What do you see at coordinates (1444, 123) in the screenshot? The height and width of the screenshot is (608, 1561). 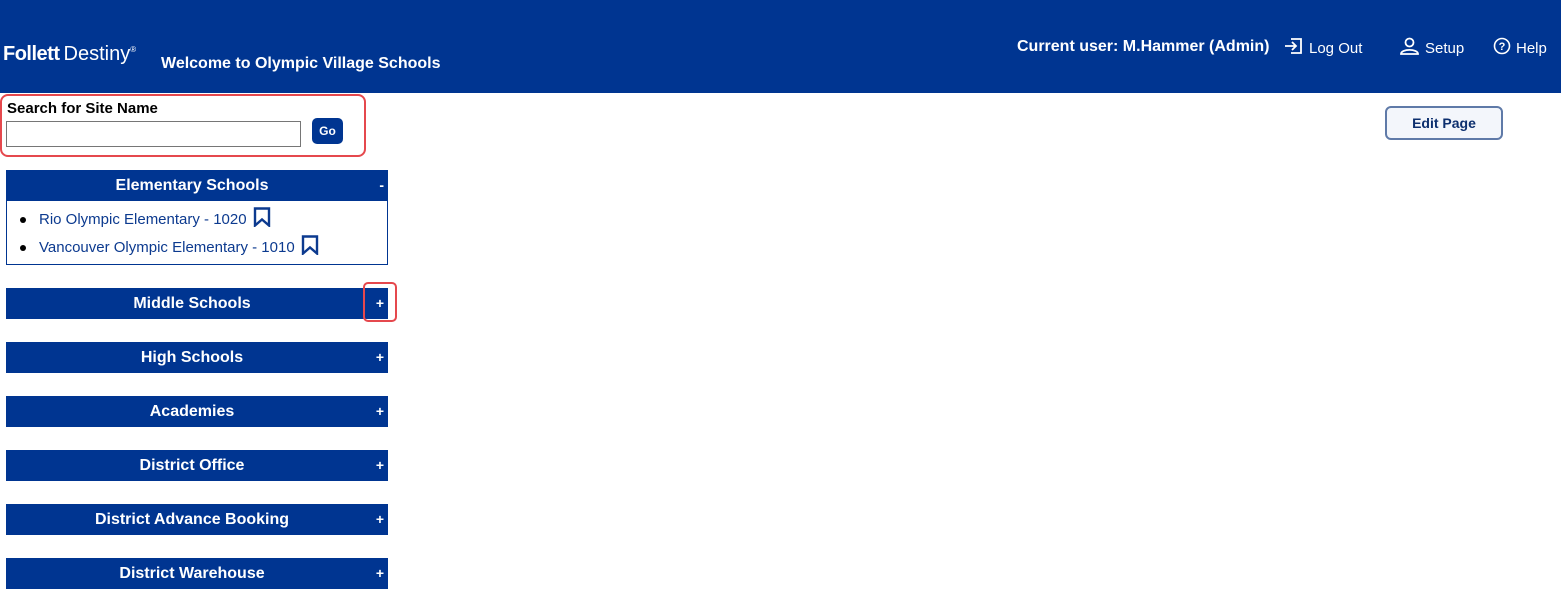 I see `edit-page-button: Edit Page` at bounding box center [1444, 123].